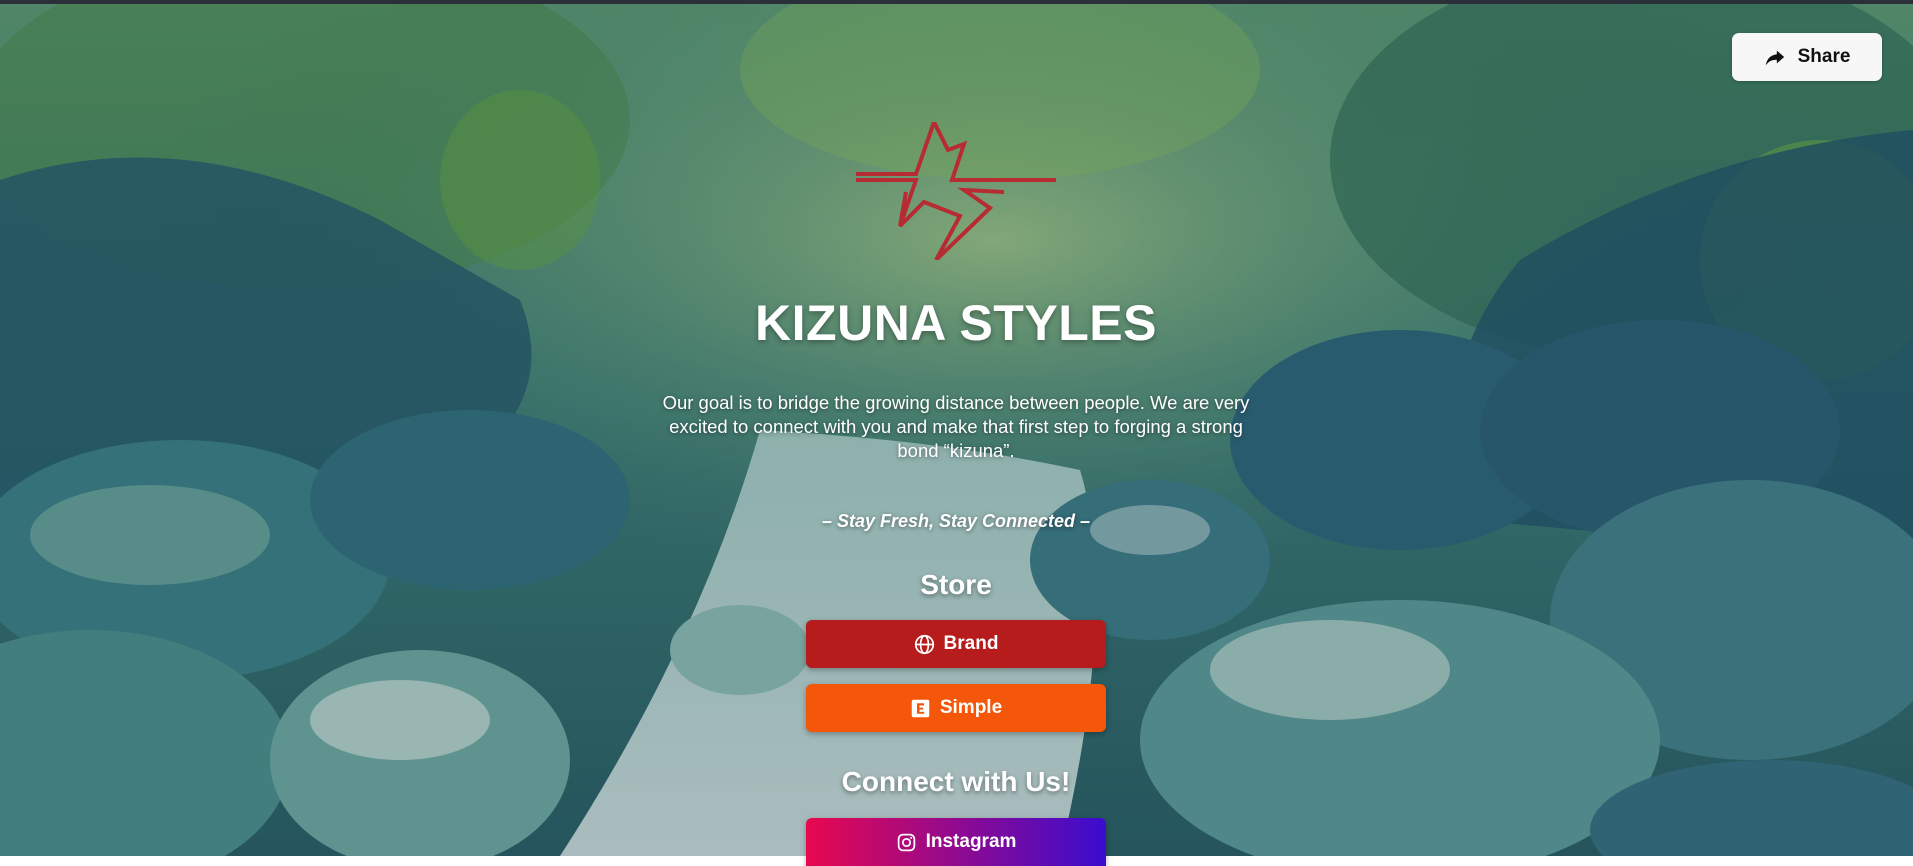 The image size is (1913, 866). I want to click on page-title: KIZUNA STYLES, so click(956, 323).